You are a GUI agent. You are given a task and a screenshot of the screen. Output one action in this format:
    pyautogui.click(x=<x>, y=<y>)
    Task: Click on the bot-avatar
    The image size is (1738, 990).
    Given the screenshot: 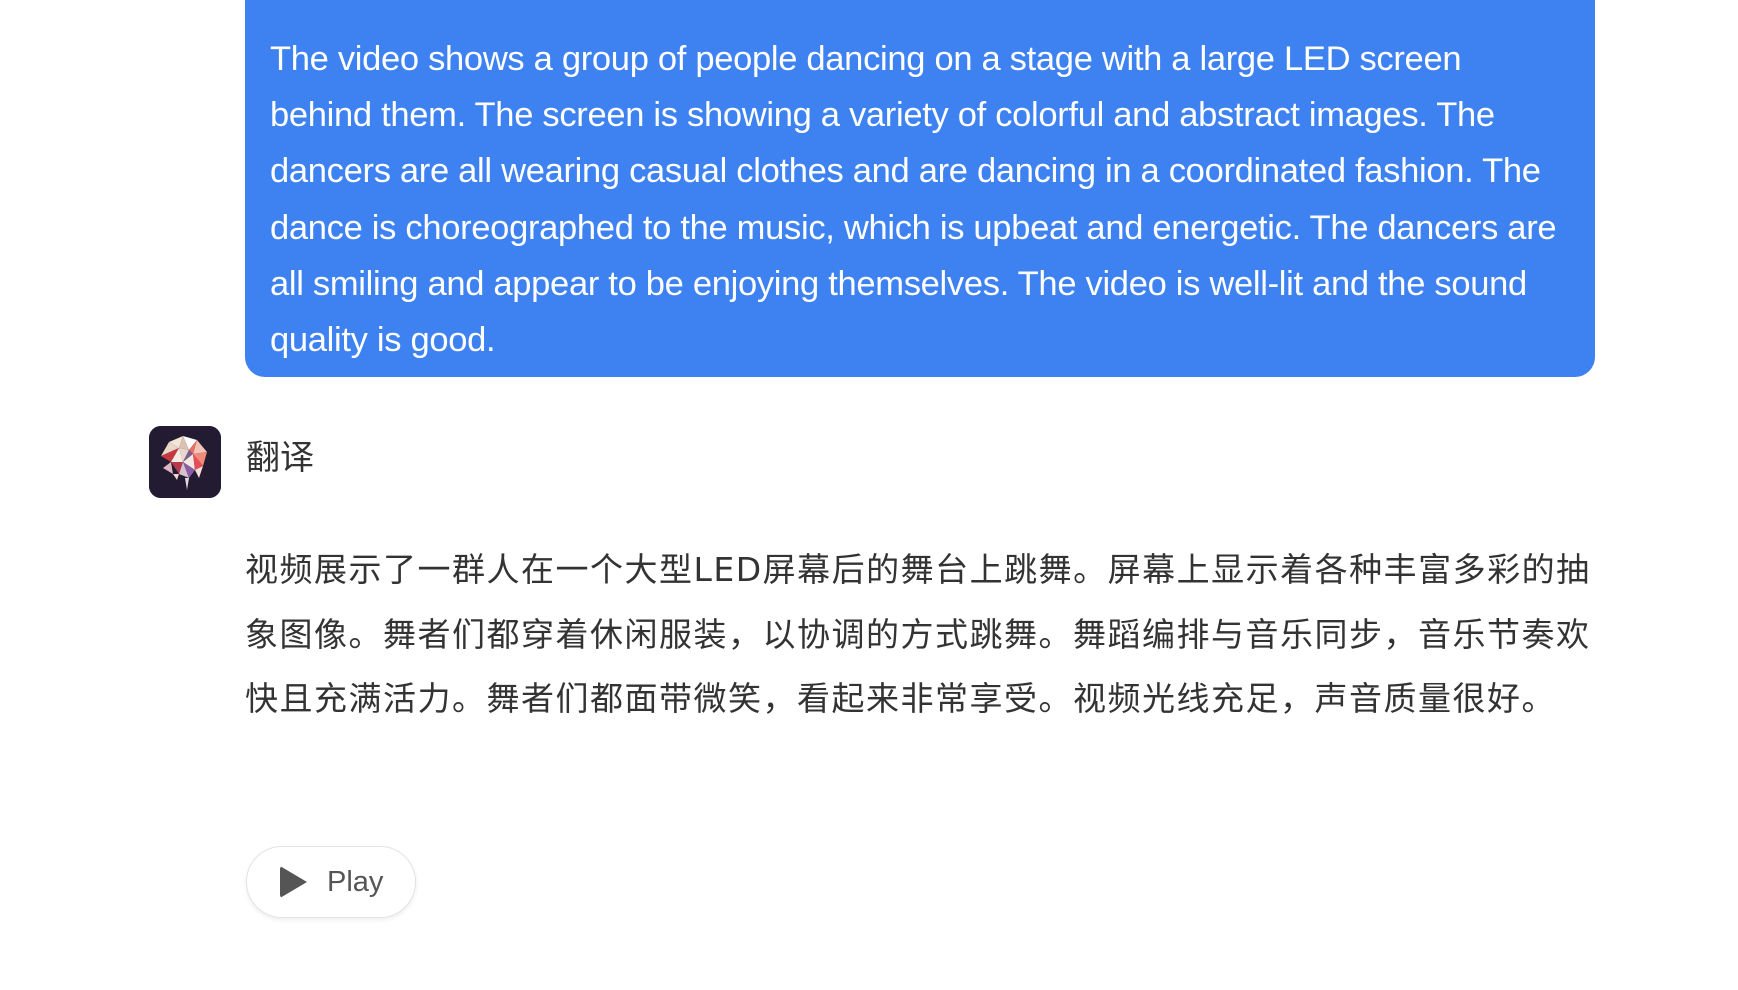 What is the action you would take?
    pyautogui.click(x=185, y=462)
    